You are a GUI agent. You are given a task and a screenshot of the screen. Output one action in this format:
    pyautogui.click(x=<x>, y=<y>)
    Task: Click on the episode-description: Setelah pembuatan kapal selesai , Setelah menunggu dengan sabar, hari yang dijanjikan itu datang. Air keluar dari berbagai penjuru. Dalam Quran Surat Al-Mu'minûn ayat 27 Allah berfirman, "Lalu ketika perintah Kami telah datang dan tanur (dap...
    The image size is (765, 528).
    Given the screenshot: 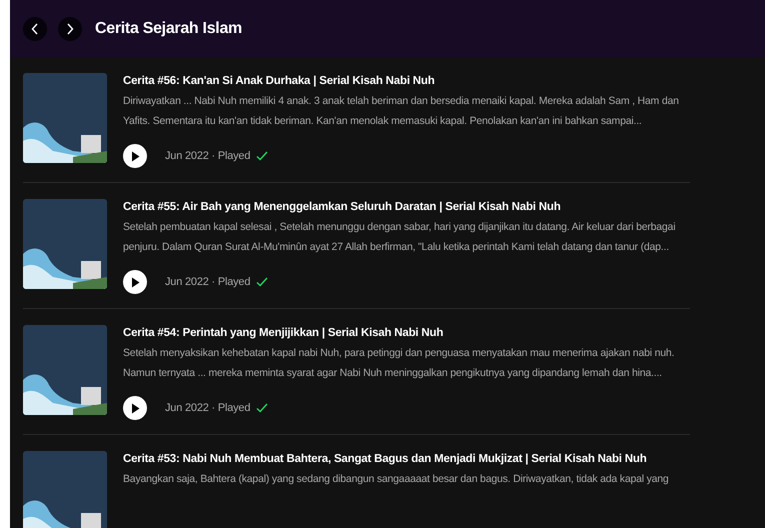 What is the action you would take?
    pyautogui.click(x=399, y=237)
    